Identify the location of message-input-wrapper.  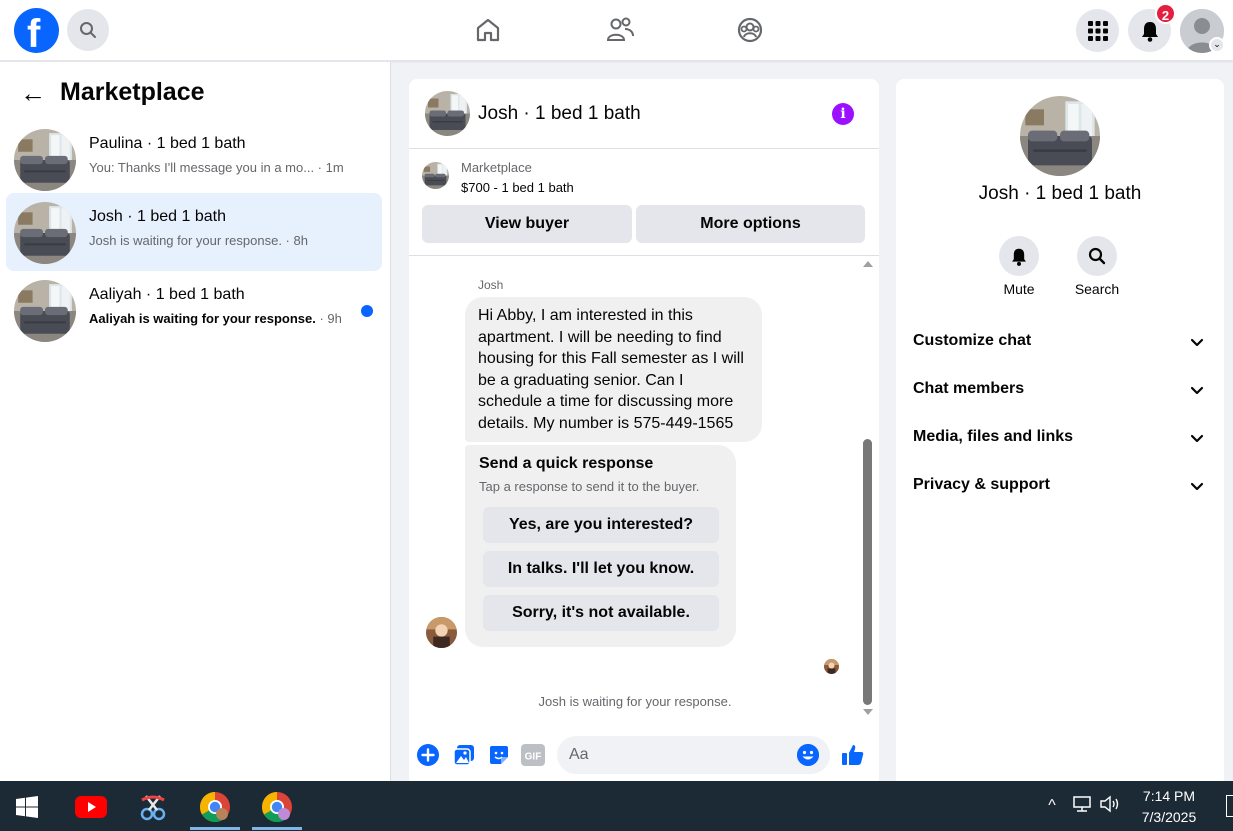
(693, 755).